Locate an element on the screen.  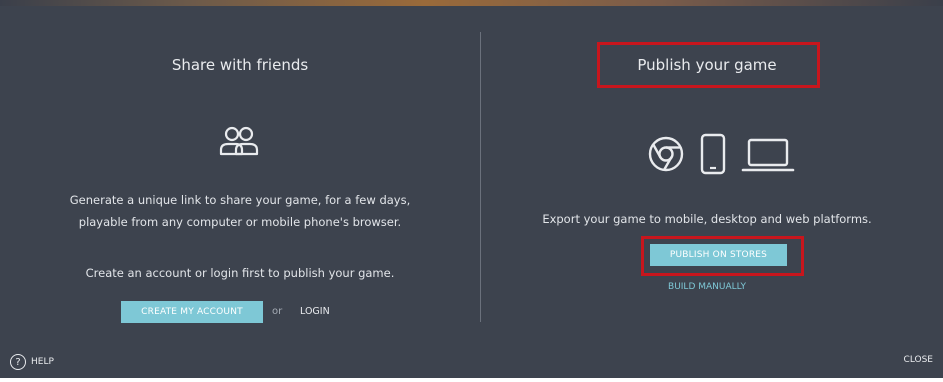
help-icon: ? is located at coordinates (18, 362).